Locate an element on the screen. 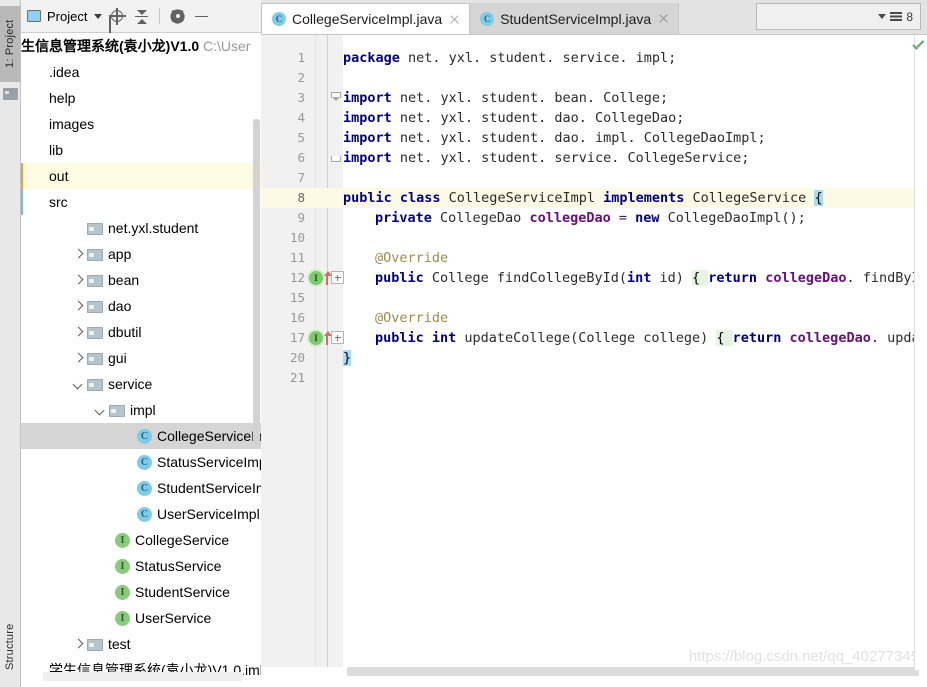 The image size is (927, 687). collapse-fold-end-icon is located at coordinates (336, 157).